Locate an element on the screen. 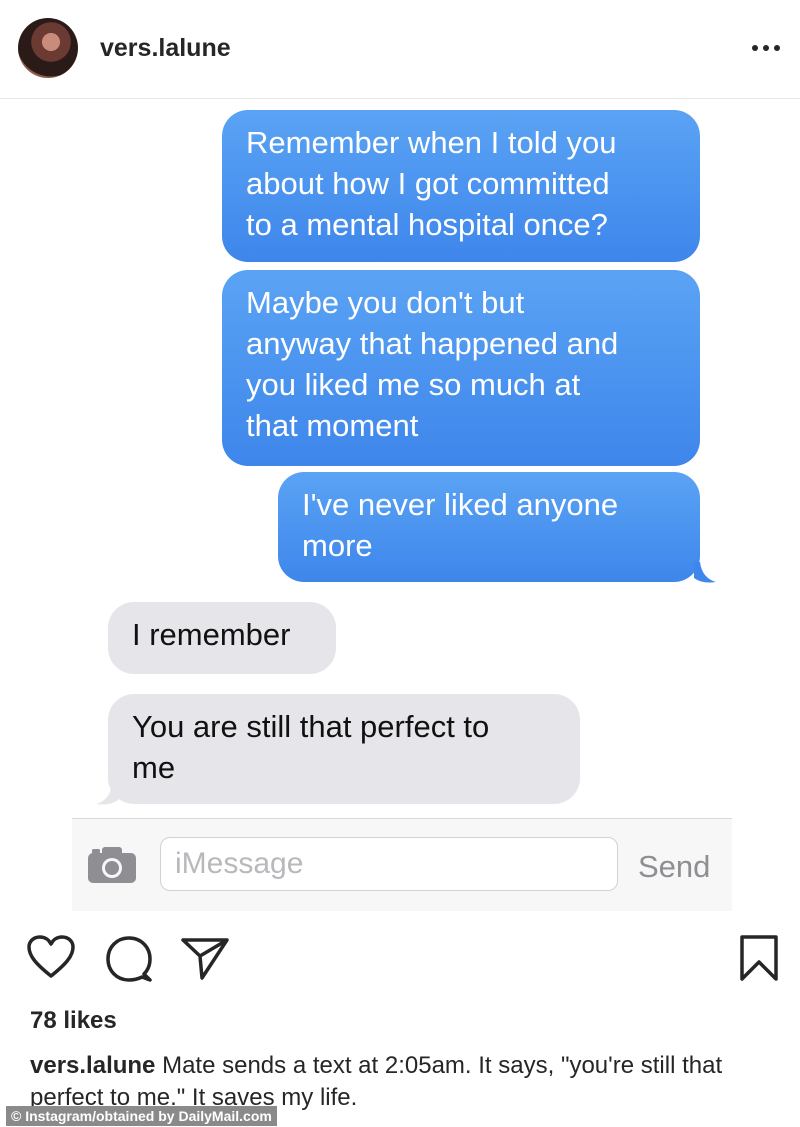 Image resolution: width=800 pixels, height=1127 pixels. incoming-bubble-tail is located at coordinates (107, 794).